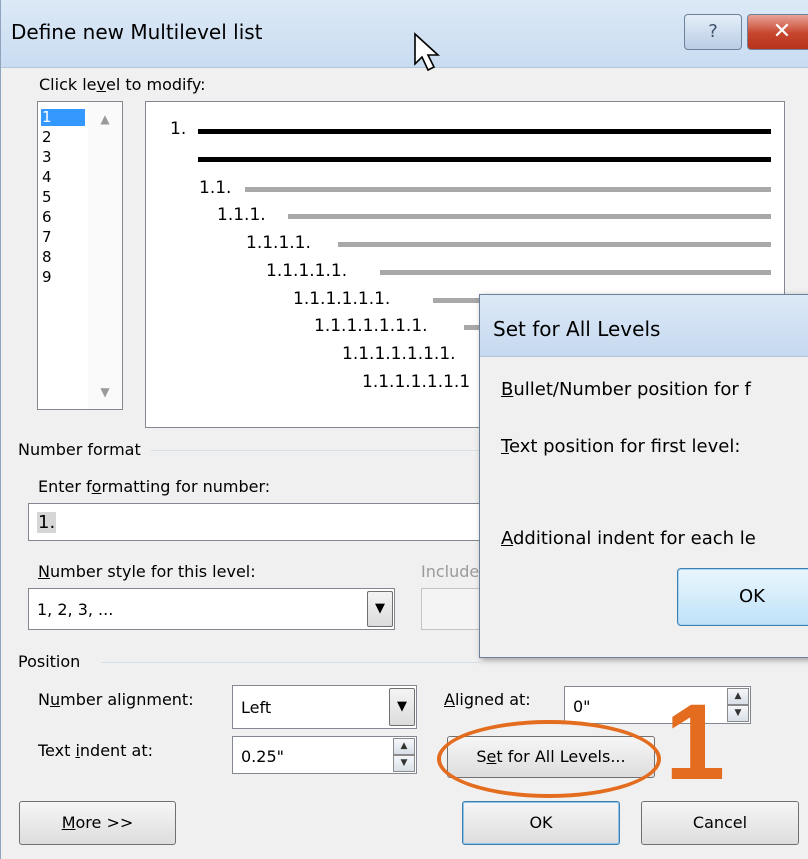 The image size is (808, 859). What do you see at coordinates (105, 119) in the screenshot?
I see `scroll-up-icon: ▲` at bounding box center [105, 119].